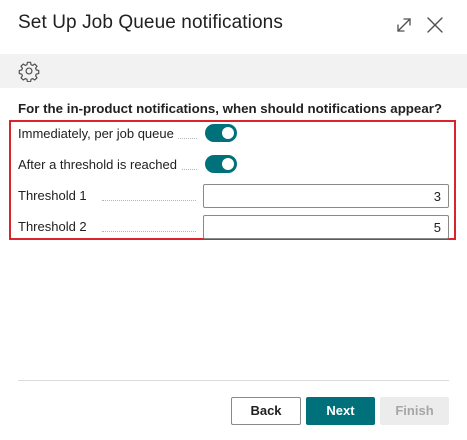 This screenshot has height=440, width=467. I want to click on dialog-header: Set Up Job Queue notifications, so click(233, 26).